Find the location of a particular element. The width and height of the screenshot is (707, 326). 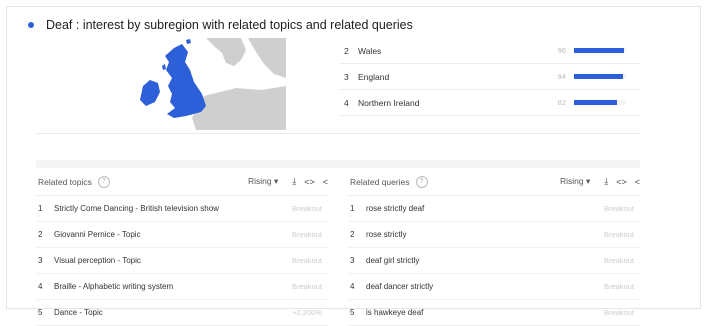

related-queries-title: Related queries is located at coordinates (380, 181).